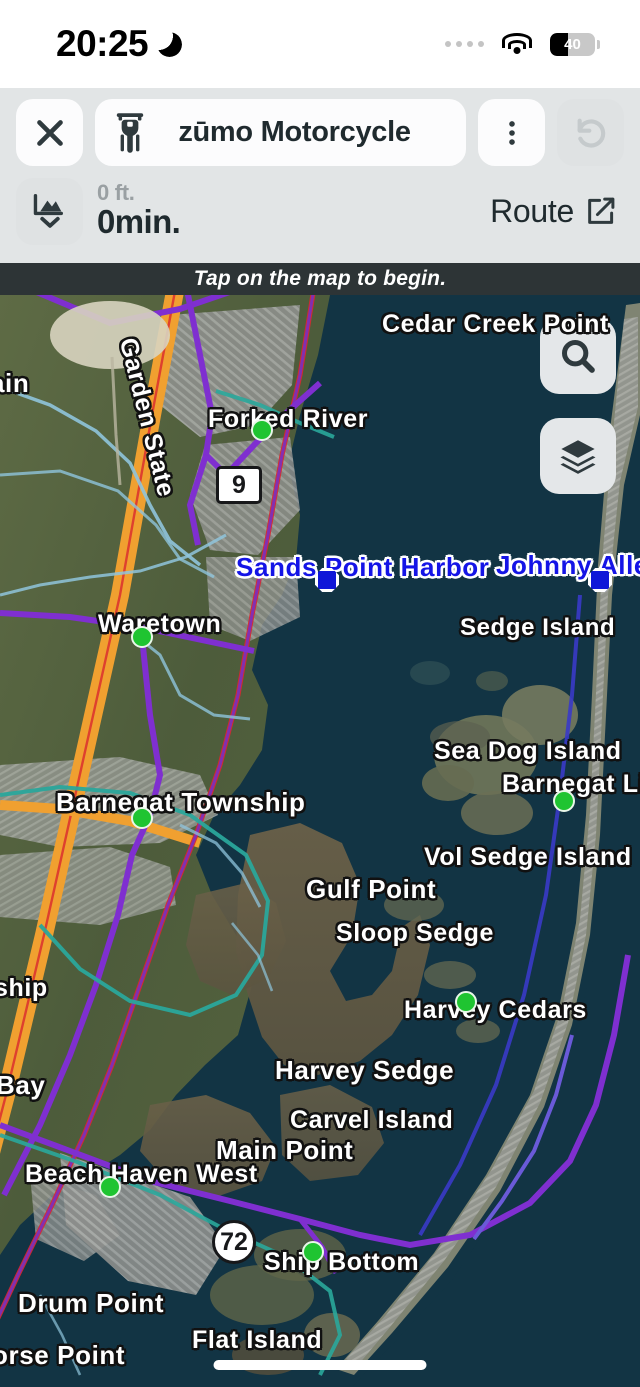 The image size is (640, 1387). I want to click on close-x-icon, so click(49, 132).